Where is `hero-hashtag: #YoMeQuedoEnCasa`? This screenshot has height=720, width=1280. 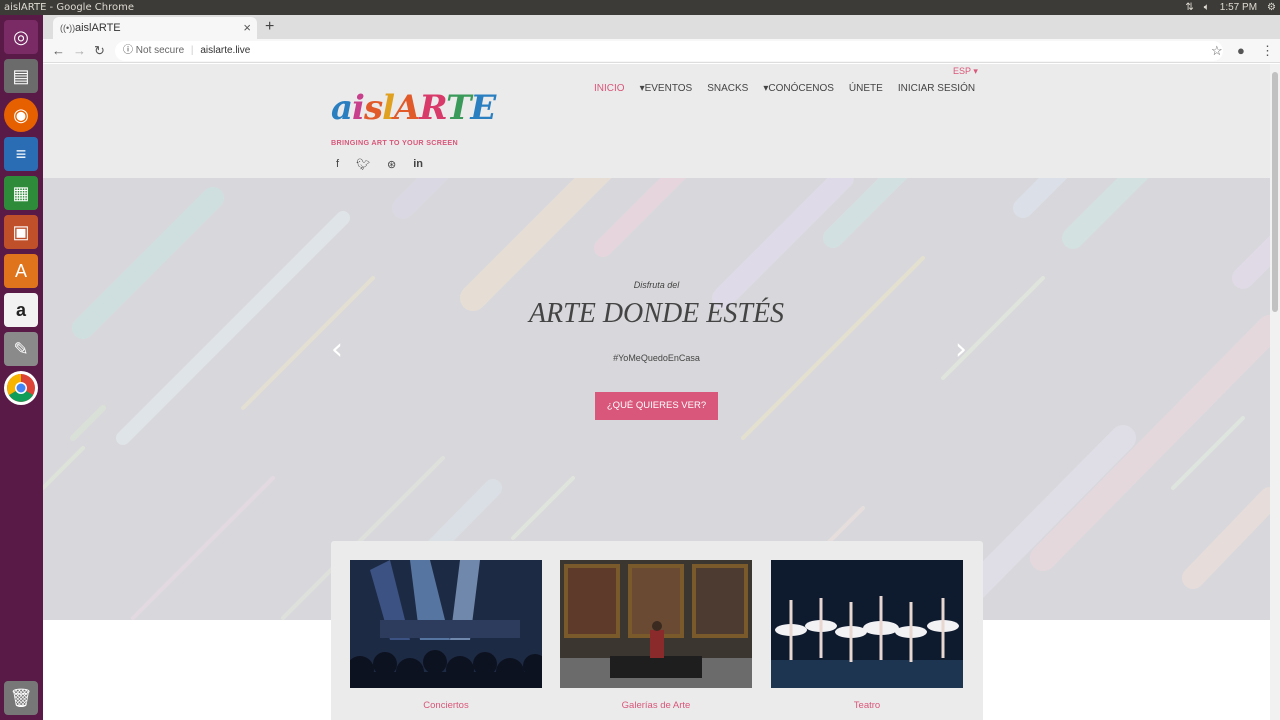
hero-hashtag: #YoMeQuedoEnCasa is located at coordinates (656, 358).